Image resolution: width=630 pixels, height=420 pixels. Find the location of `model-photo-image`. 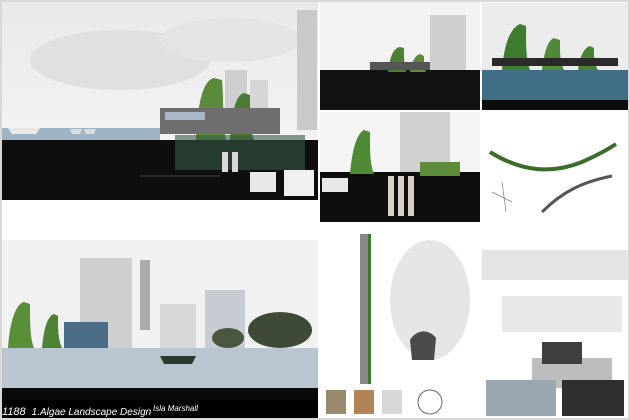

model-photo-image is located at coordinates (400, 55).